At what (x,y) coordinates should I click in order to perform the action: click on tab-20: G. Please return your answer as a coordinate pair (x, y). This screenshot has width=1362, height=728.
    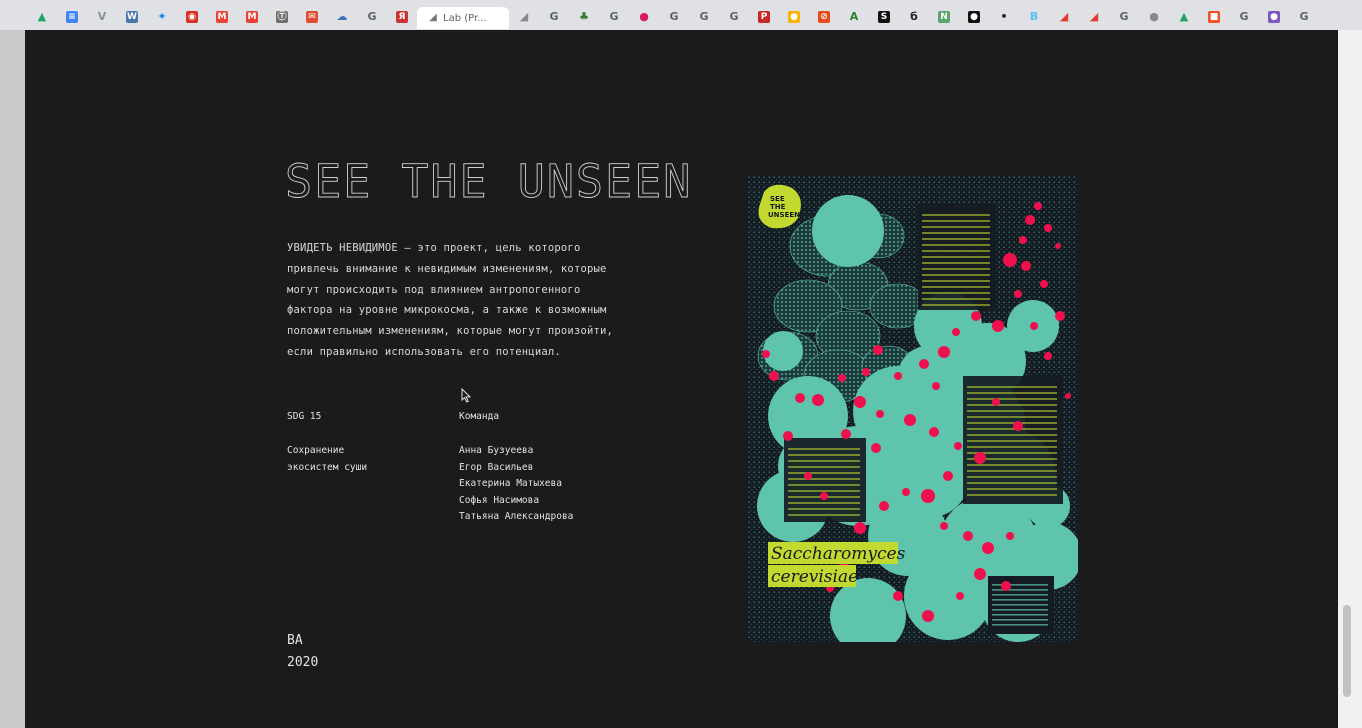
    Looking at the image, I should click on (704, 17).